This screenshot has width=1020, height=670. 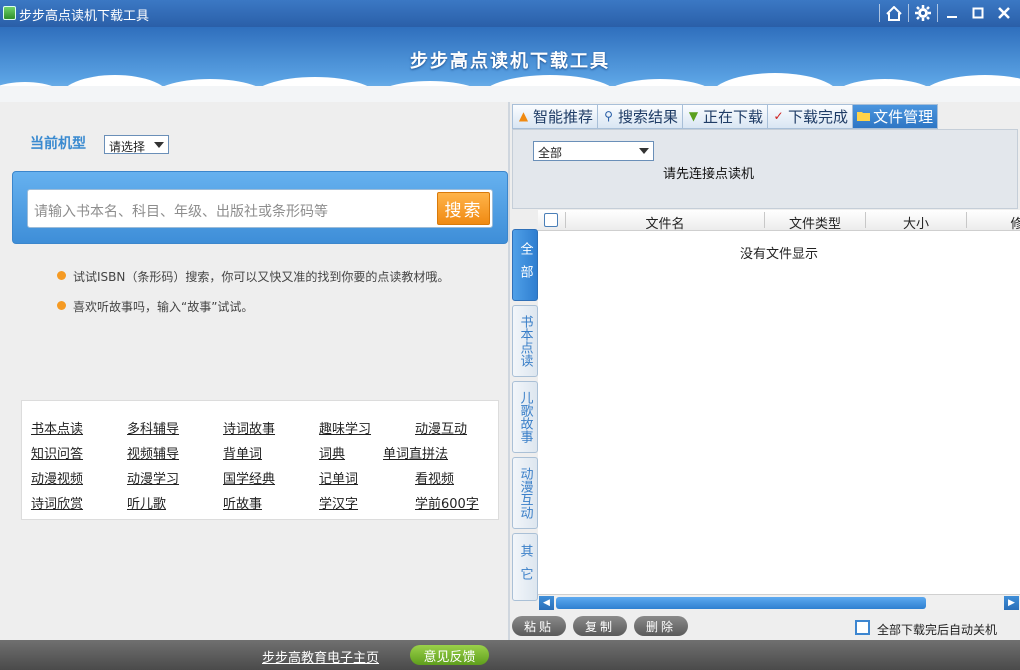 I want to click on horizontal-scrollbar: ◀ ▶, so click(x=779, y=602).